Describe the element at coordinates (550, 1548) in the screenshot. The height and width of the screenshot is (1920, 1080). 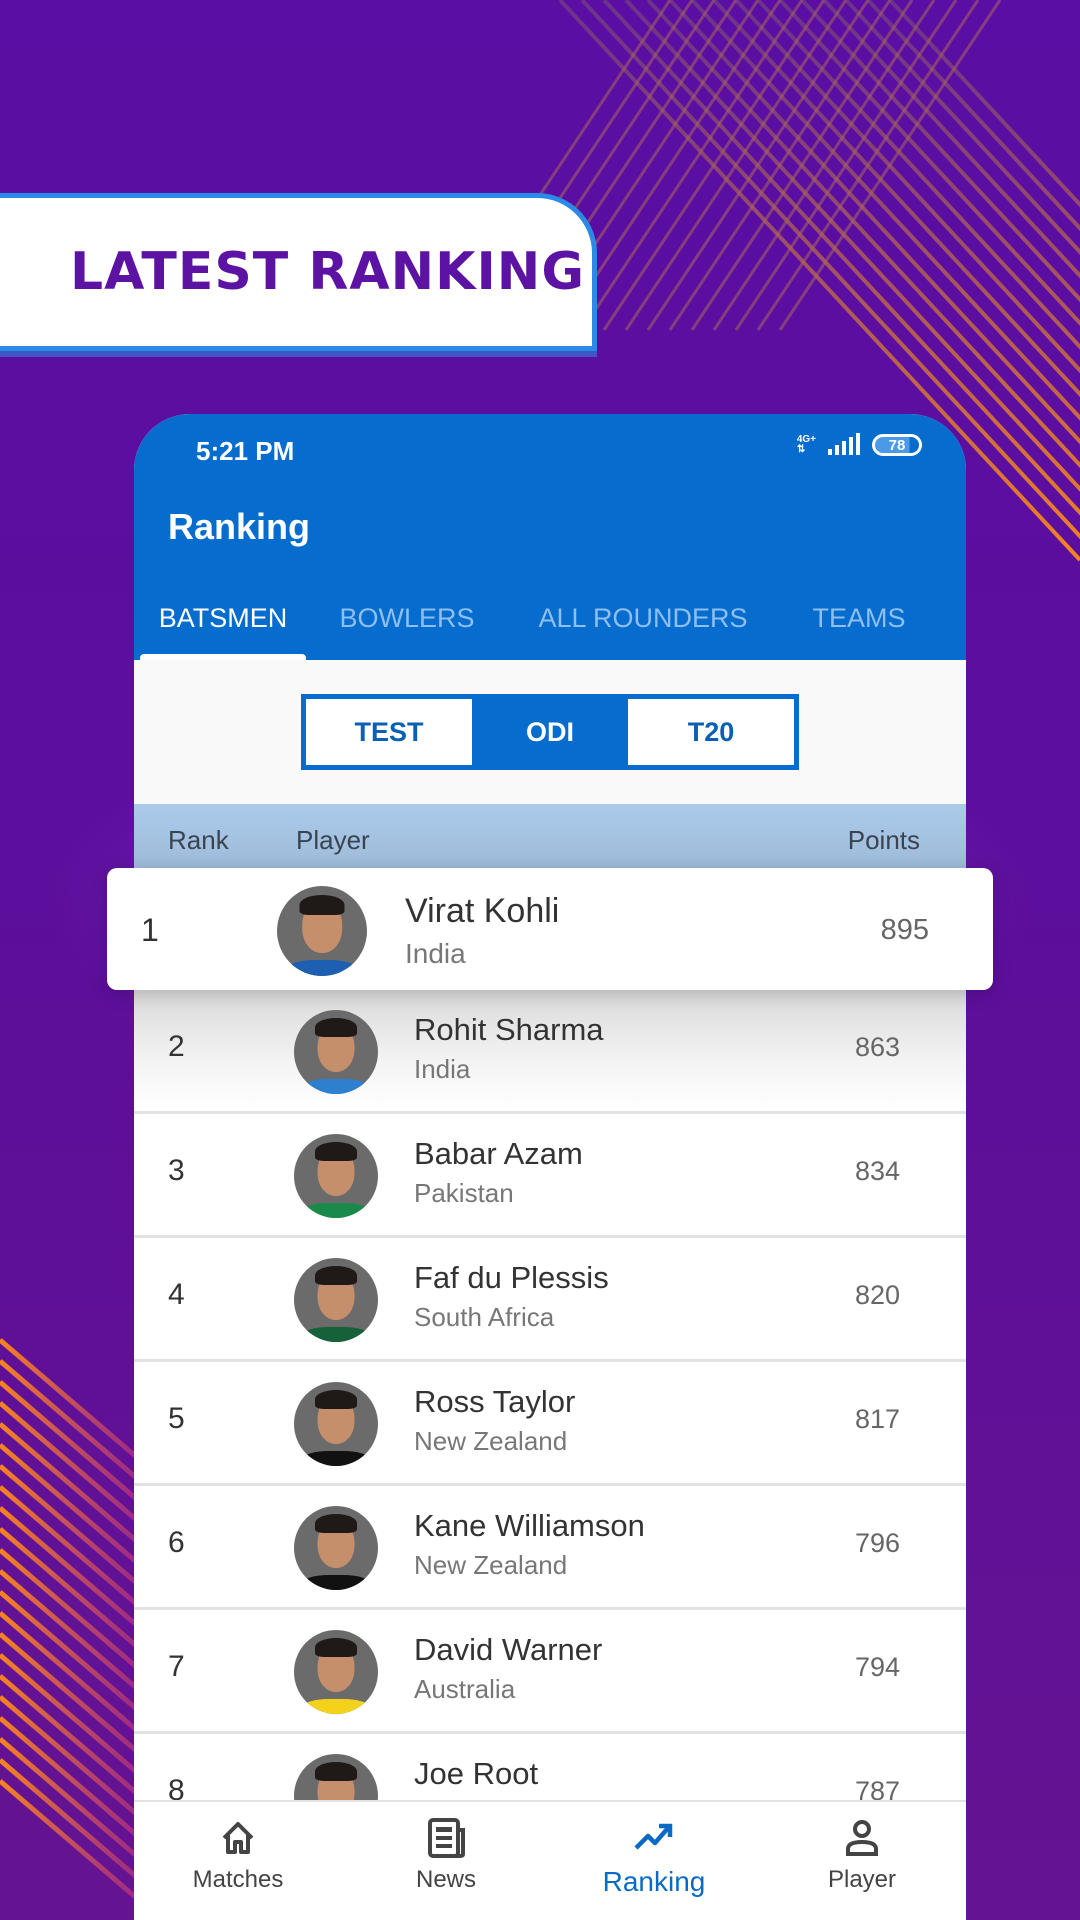
I see `table-row: 6 Kane Williamson New Zealand 796` at that location.